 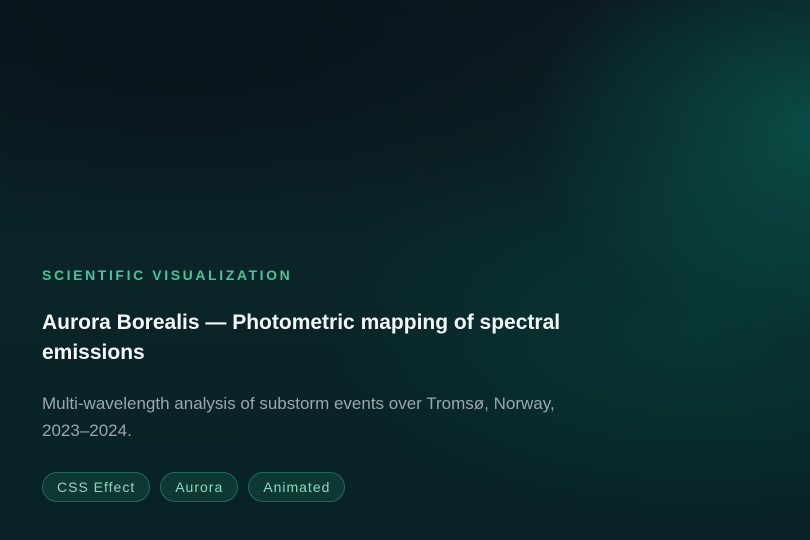 What do you see at coordinates (297, 487) in the screenshot?
I see `tag-animated: Animated` at bounding box center [297, 487].